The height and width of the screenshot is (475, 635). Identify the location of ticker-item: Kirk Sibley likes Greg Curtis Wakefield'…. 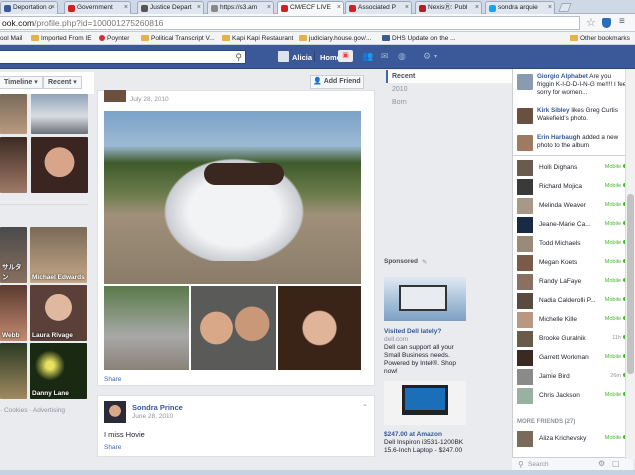
(573, 120).